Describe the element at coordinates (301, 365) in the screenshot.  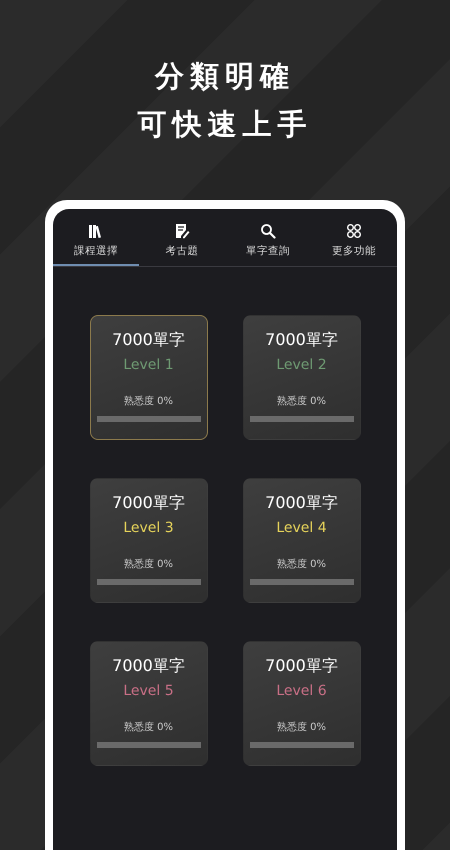
I see `level-label: Level 2` at that location.